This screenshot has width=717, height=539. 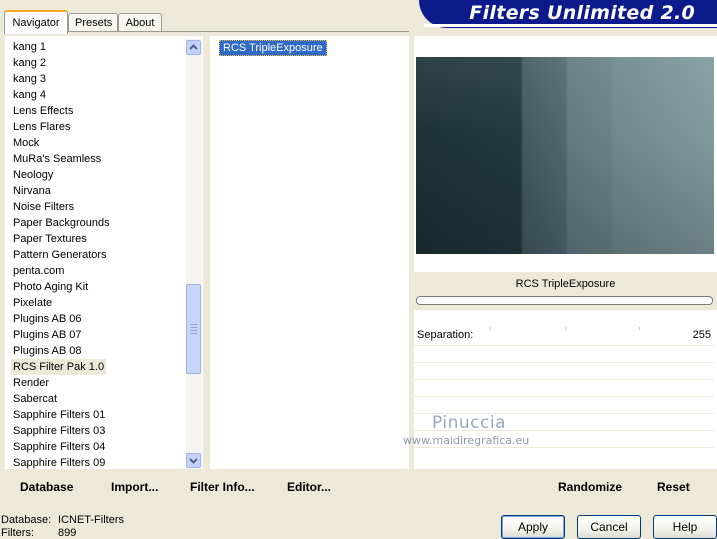 What do you see at coordinates (29, 63) in the screenshot?
I see `category-item: kang 2` at bounding box center [29, 63].